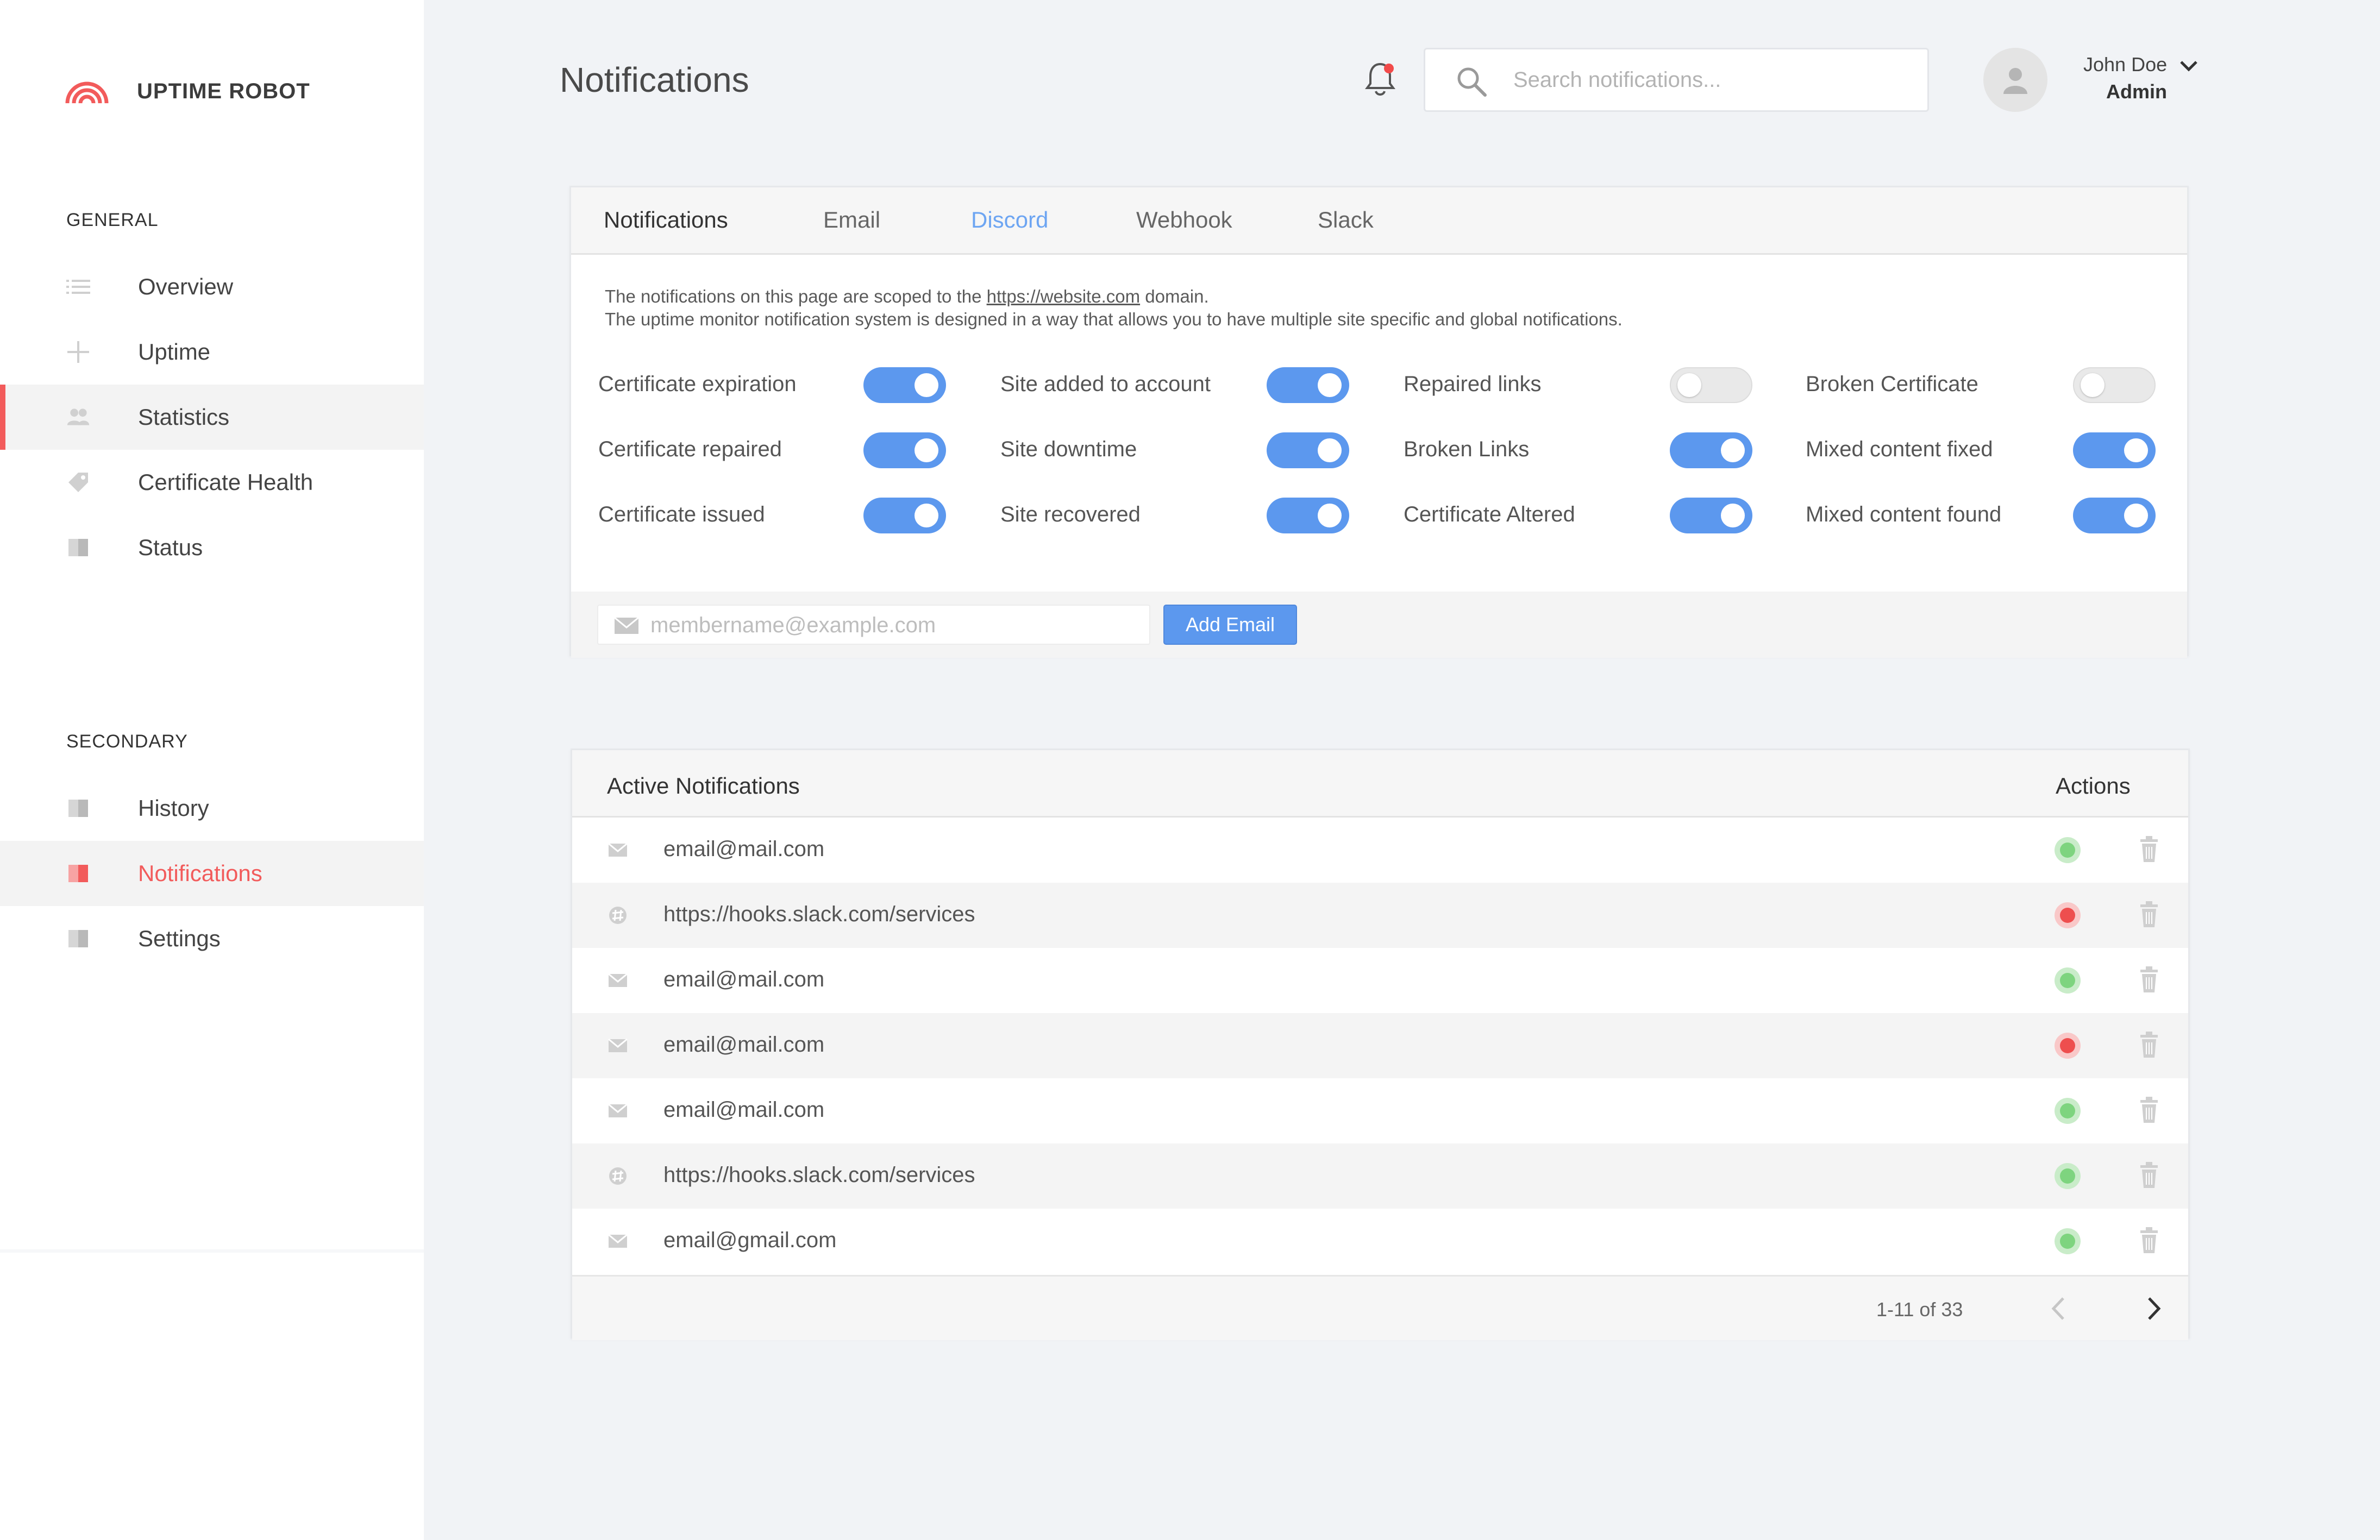 This screenshot has height=1540, width=2380. What do you see at coordinates (1105, 384) in the screenshot?
I see `toggle-label: Site added to account` at bounding box center [1105, 384].